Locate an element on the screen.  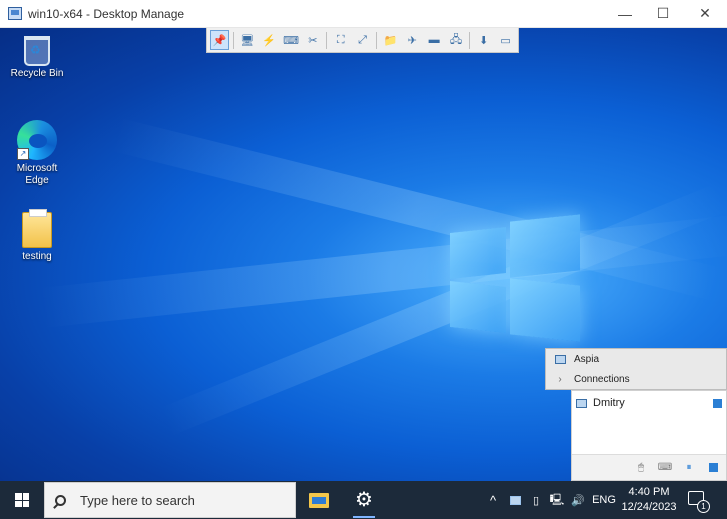
stop-icon is located at coordinates (713, 468).